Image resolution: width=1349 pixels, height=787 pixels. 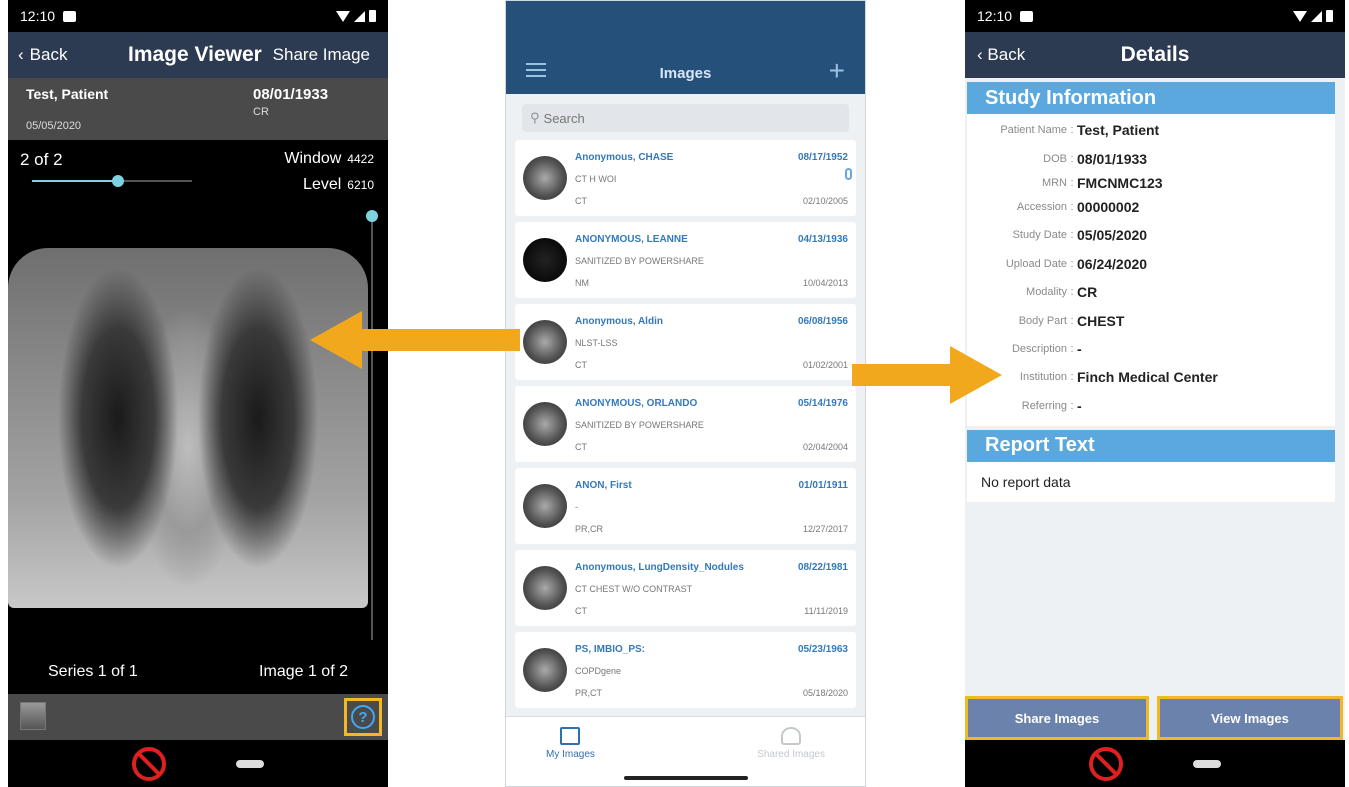 What do you see at coordinates (848, 174) in the screenshot?
I see `paperclip-icon` at bounding box center [848, 174].